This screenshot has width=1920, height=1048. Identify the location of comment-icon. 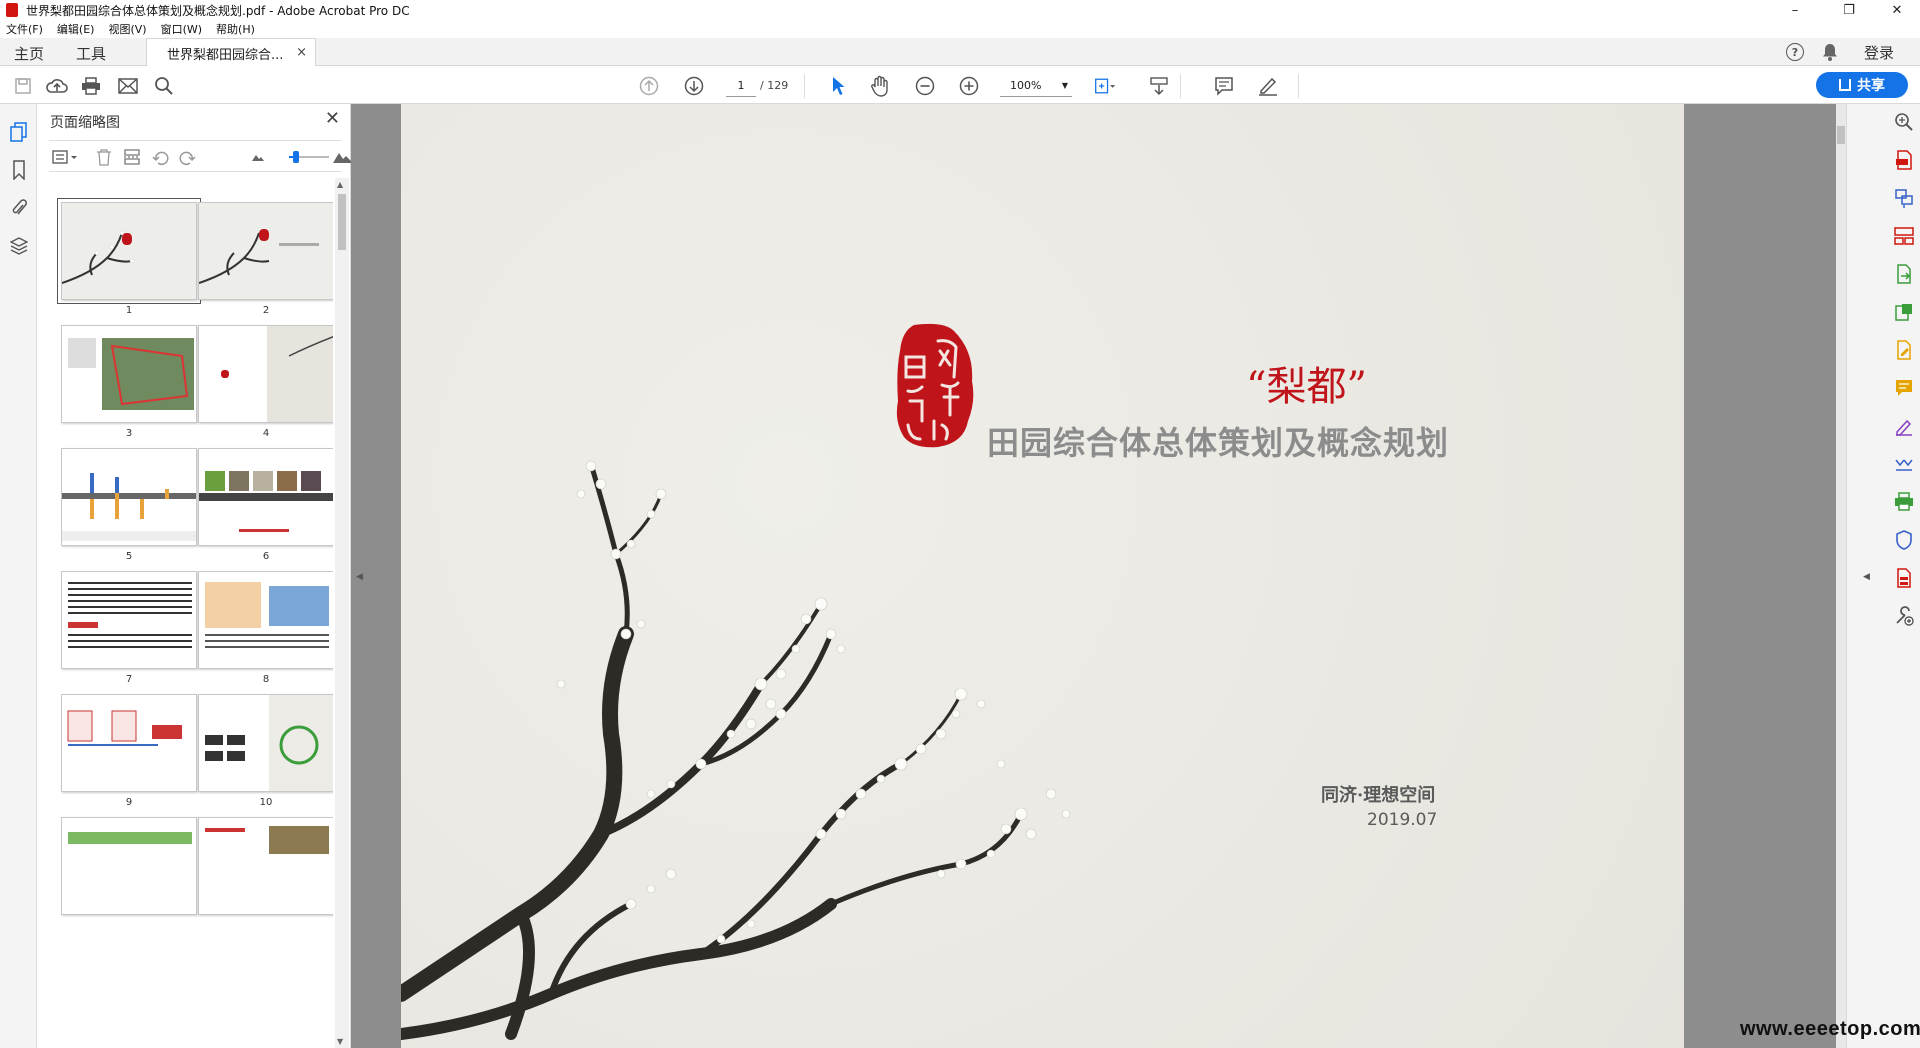
(1224, 86).